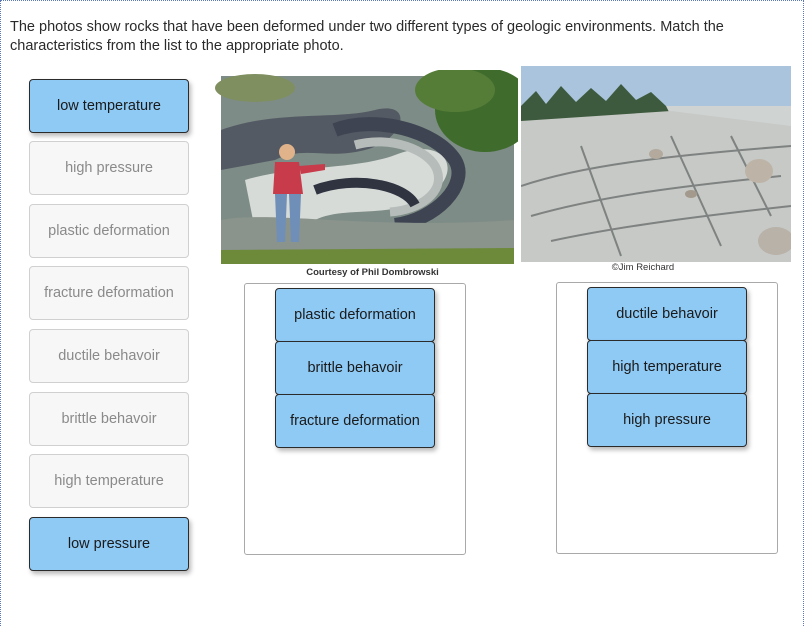 This screenshot has width=804, height=626. What do you see at coordinates (355, 421) in the screenshot?
I see `left-zone-chip-fracture-deformation: fracture deformation` at bounding box center [355, 421].